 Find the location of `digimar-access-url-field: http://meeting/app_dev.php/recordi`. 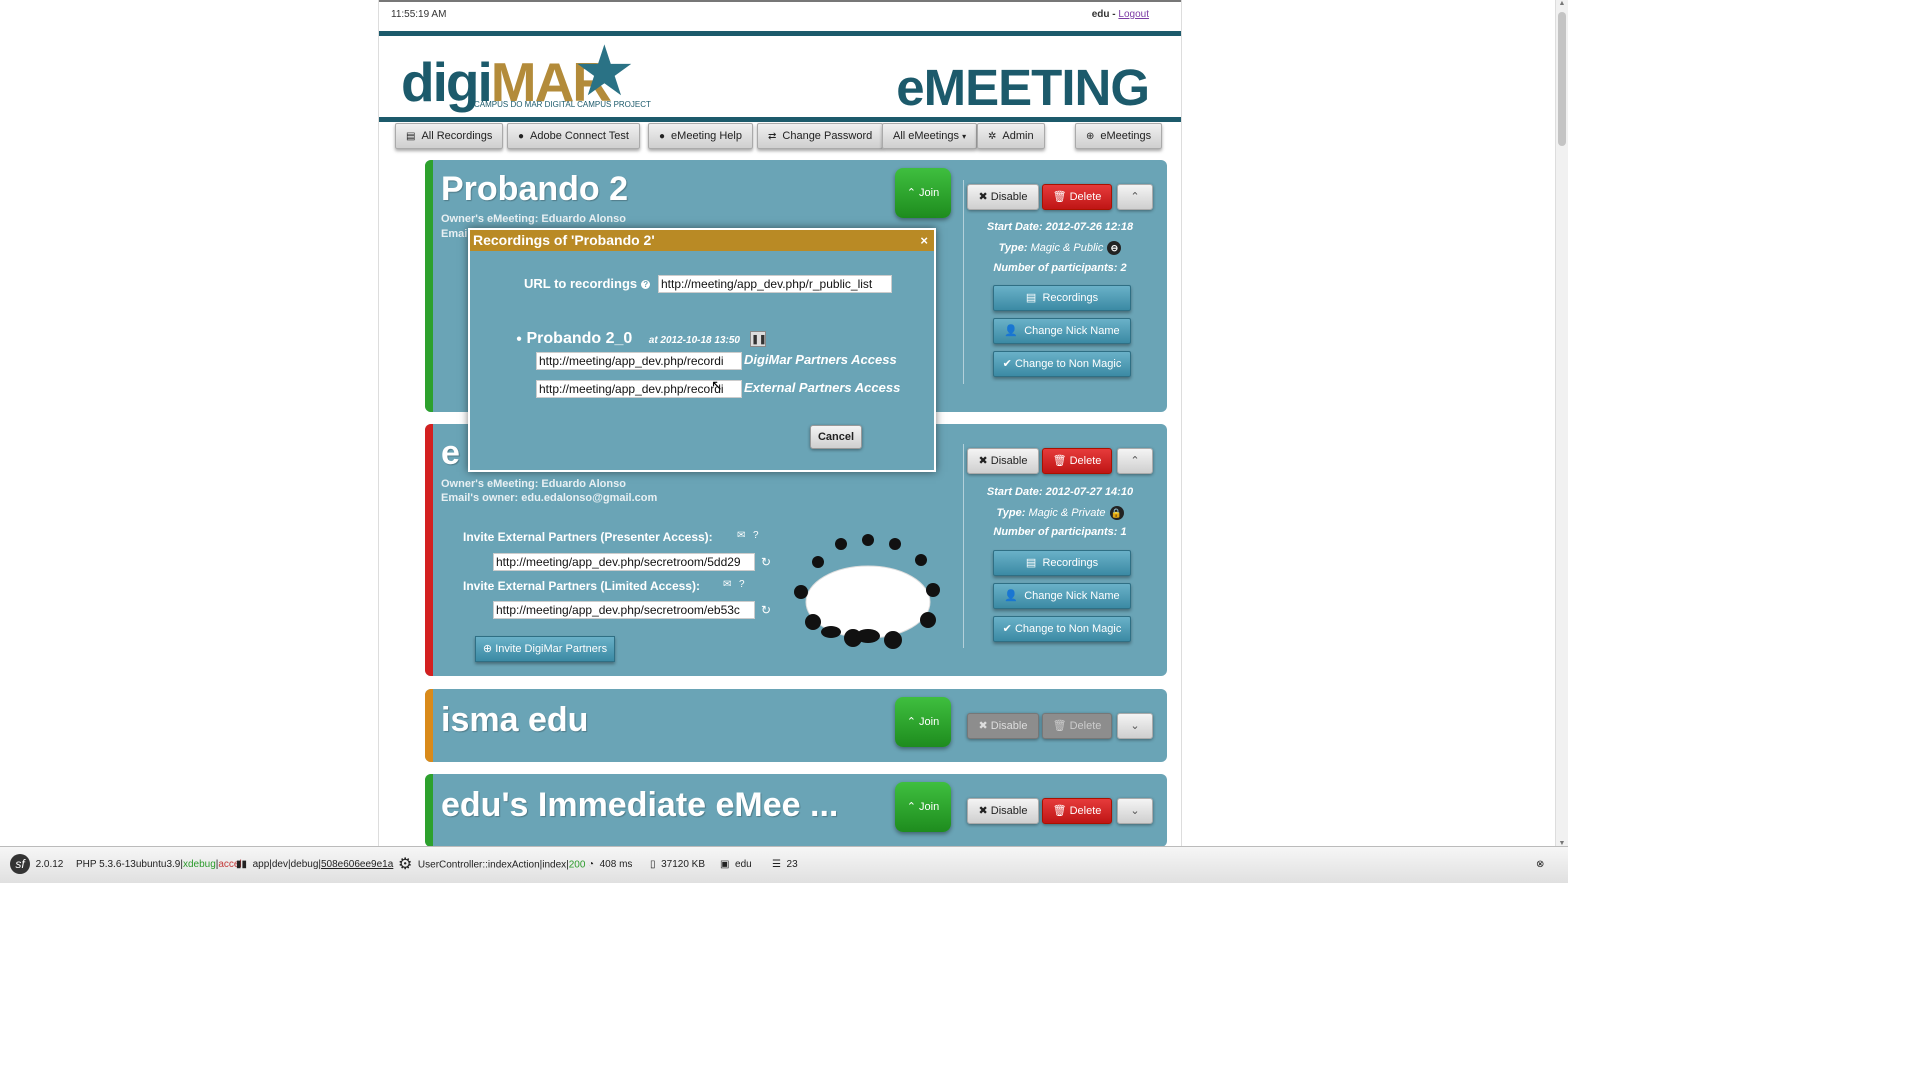

digimar-access-url-field: http://meeting/app_dev.php/recordi is located at coordinates (639, 361).